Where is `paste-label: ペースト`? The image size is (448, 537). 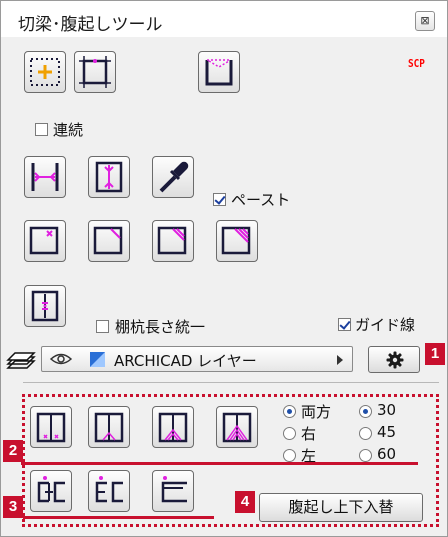 paste-label: ペースト is located at coordinates (261, 200).